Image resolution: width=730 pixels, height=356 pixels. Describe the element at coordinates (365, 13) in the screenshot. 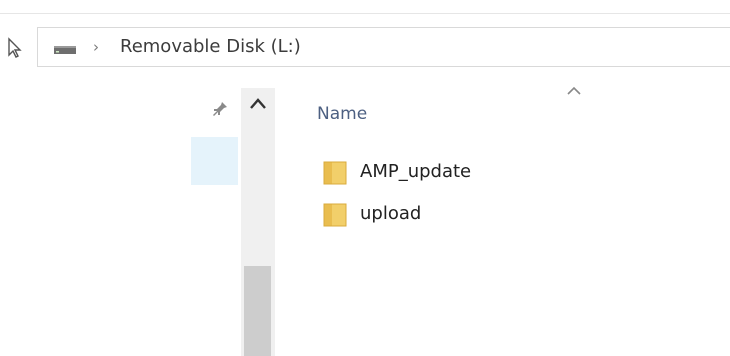

I see `toolbar-divider` at that location.